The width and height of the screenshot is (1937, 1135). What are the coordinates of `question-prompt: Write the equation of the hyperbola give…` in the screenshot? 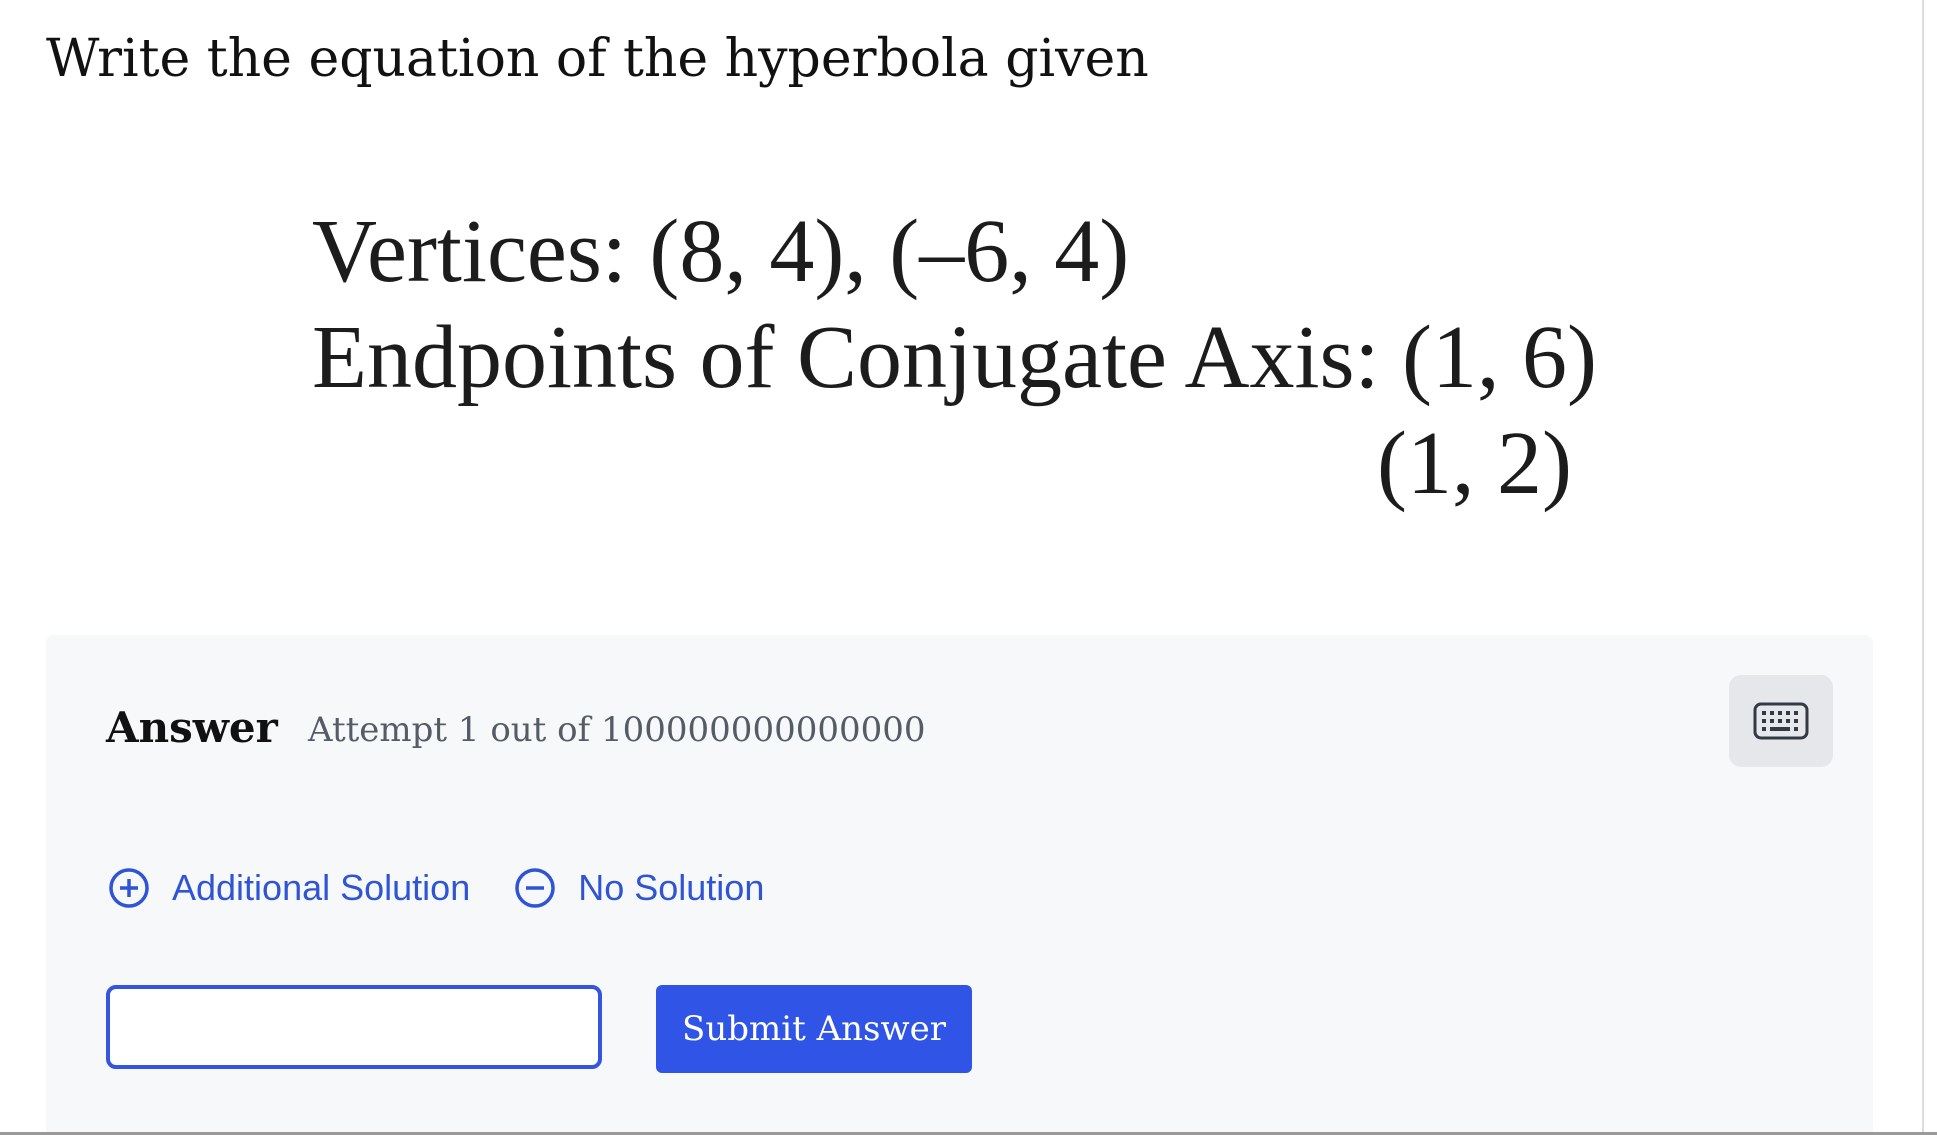 It's located at (597, 59).